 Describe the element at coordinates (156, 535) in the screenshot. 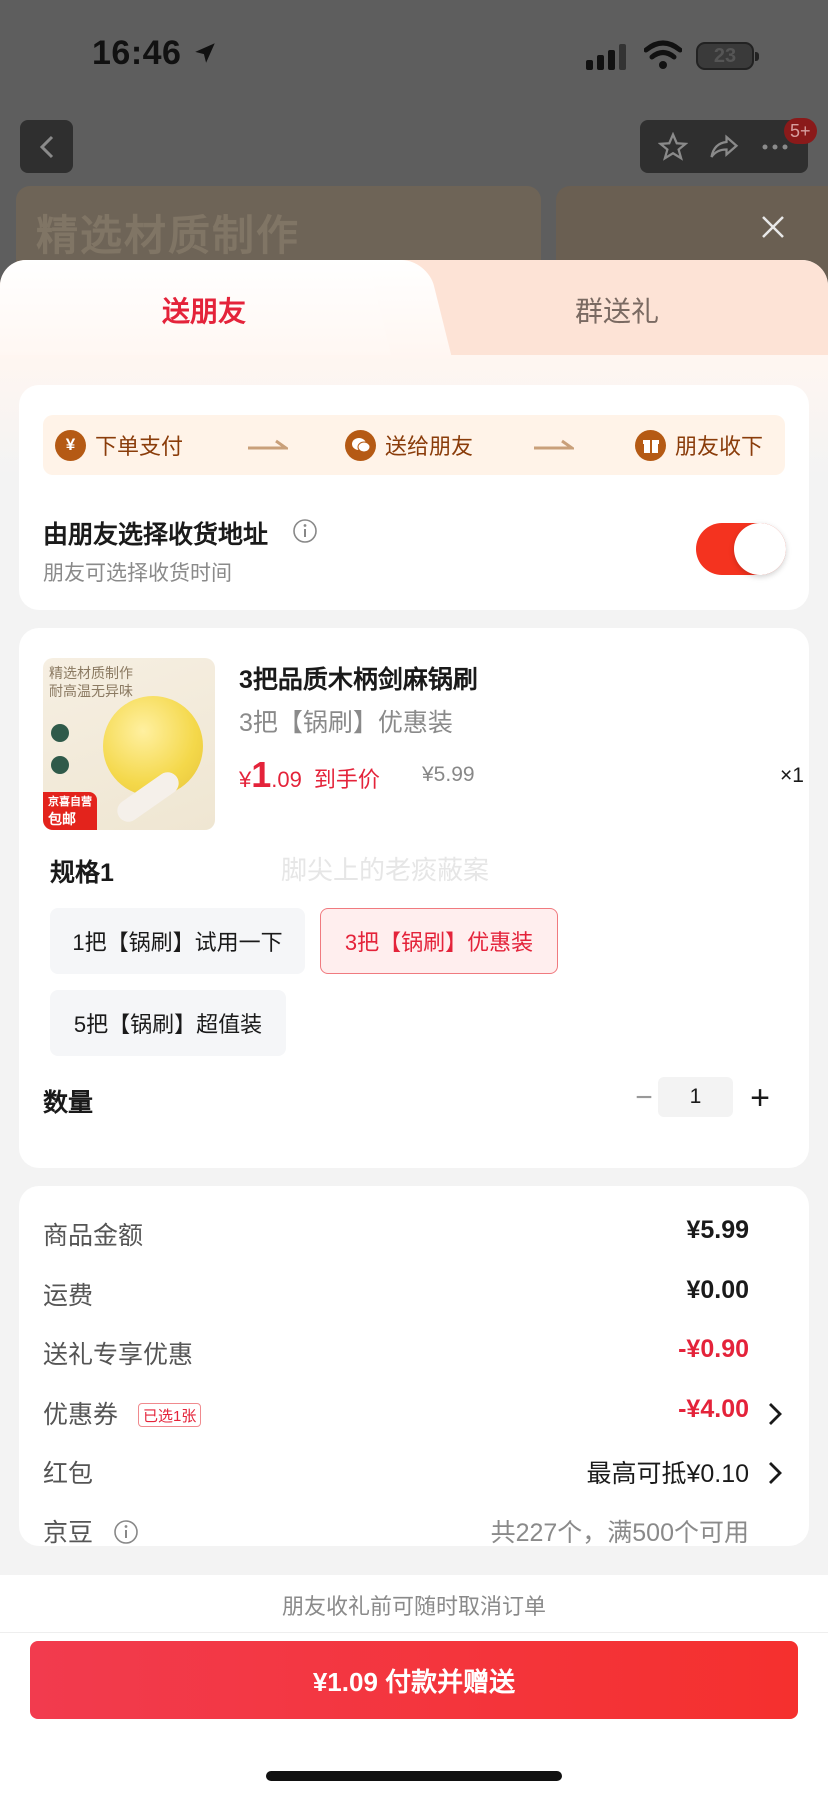

I see `address-option-title: 由朋友选择收货地址` at that location.